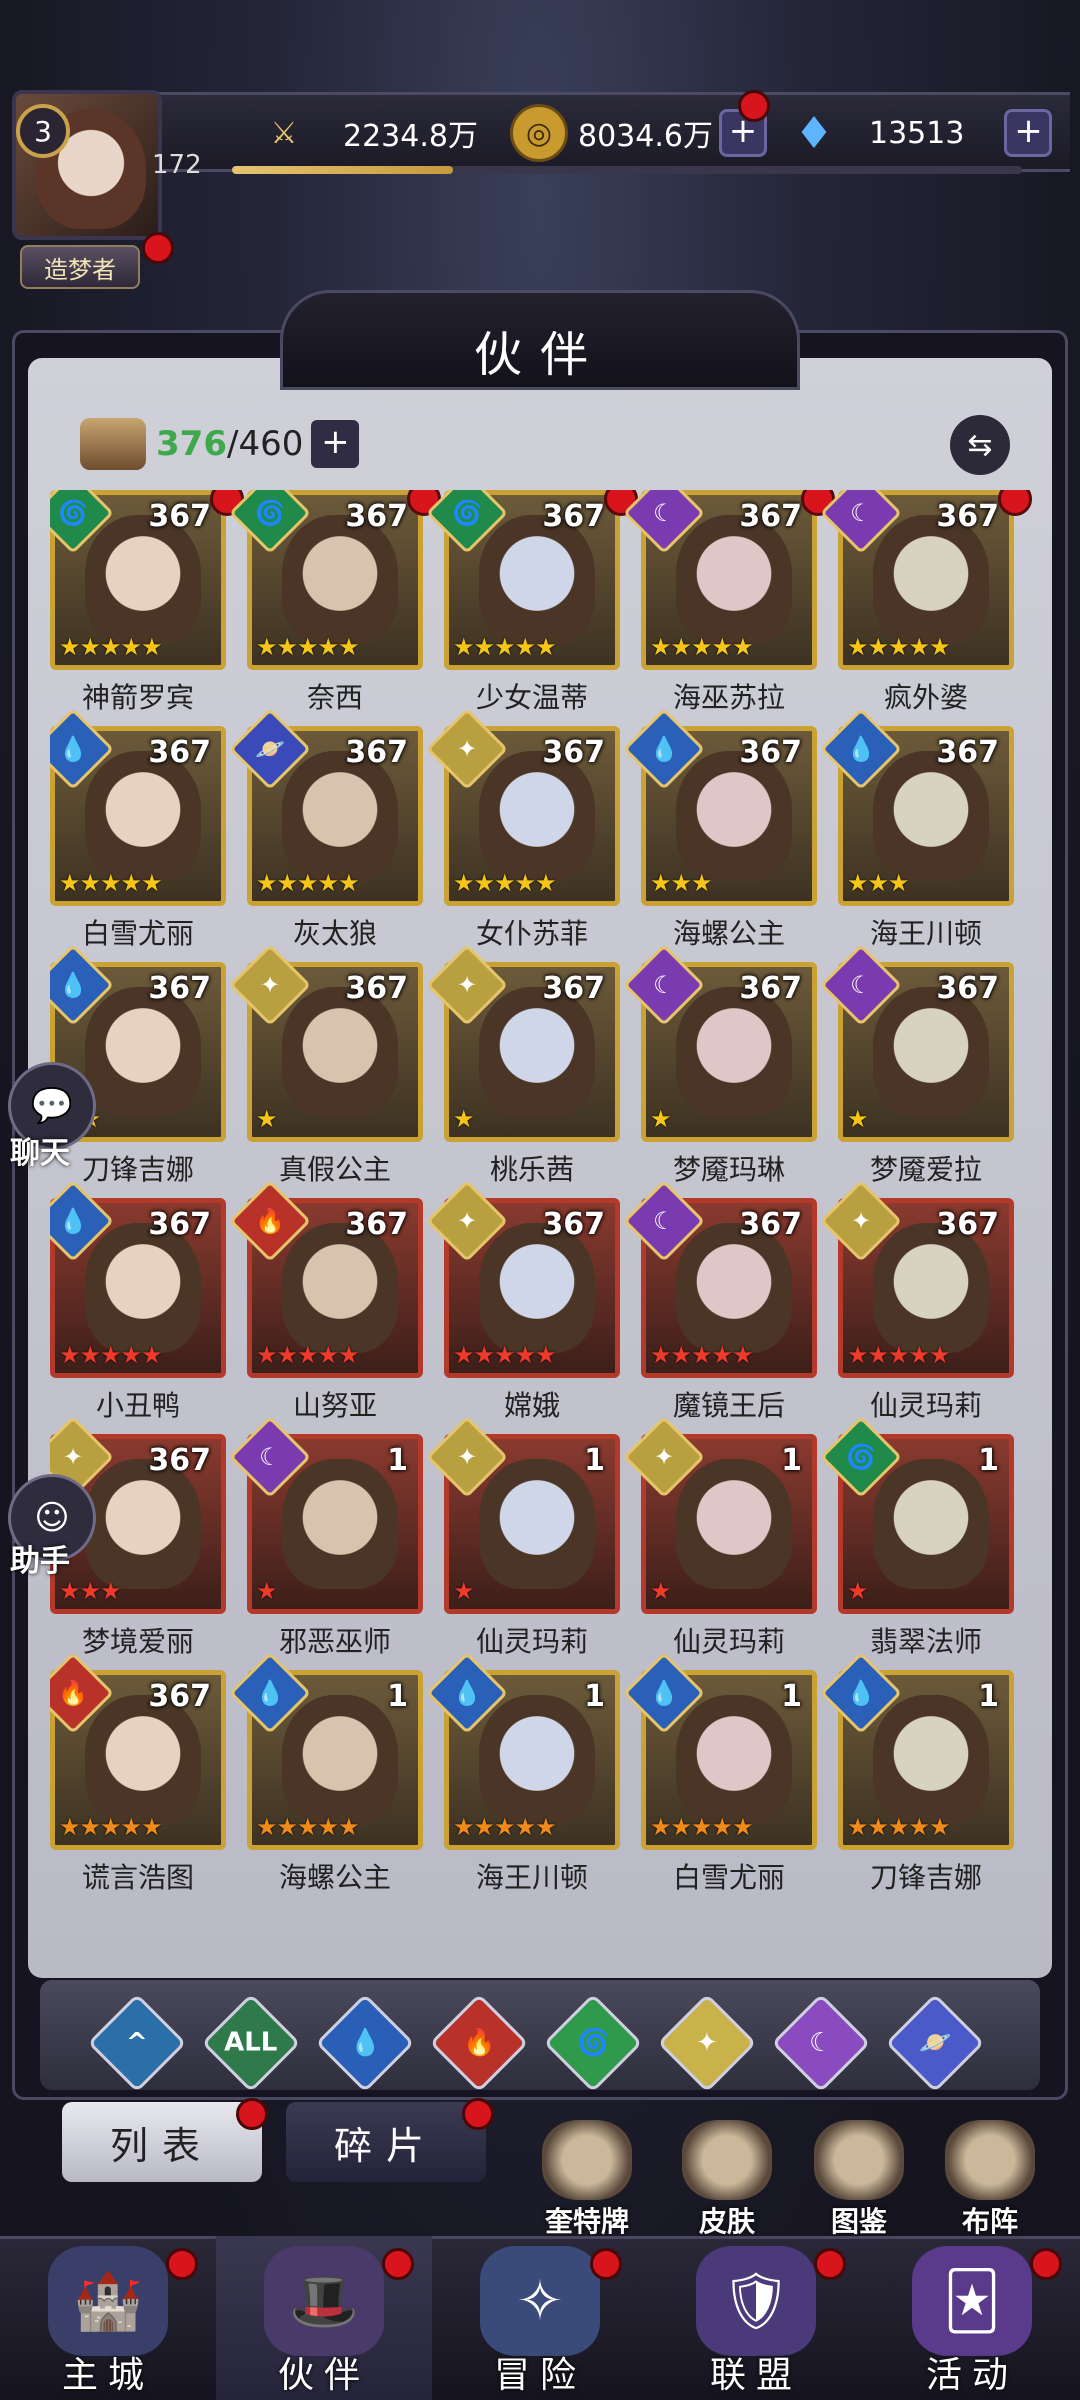  Describe the element at coordinates (935, 2043) in the screenshot. I see `filter-icon: 🪐` at that location.